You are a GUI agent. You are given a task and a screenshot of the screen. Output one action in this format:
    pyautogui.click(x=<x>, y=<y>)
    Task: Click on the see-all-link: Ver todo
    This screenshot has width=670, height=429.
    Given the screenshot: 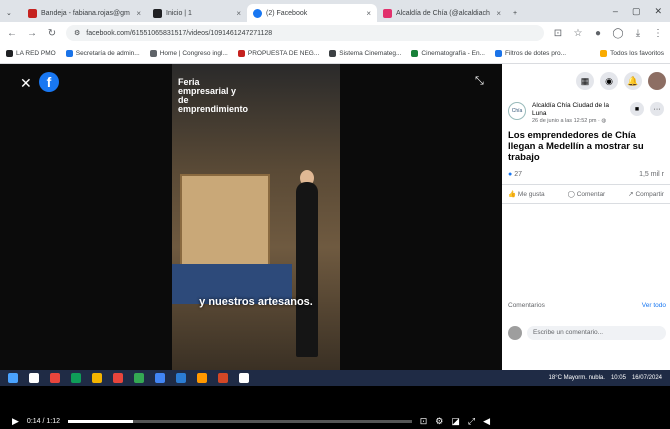 What is the action you would take?
    pyautogui.click(x=654, y=305)
    